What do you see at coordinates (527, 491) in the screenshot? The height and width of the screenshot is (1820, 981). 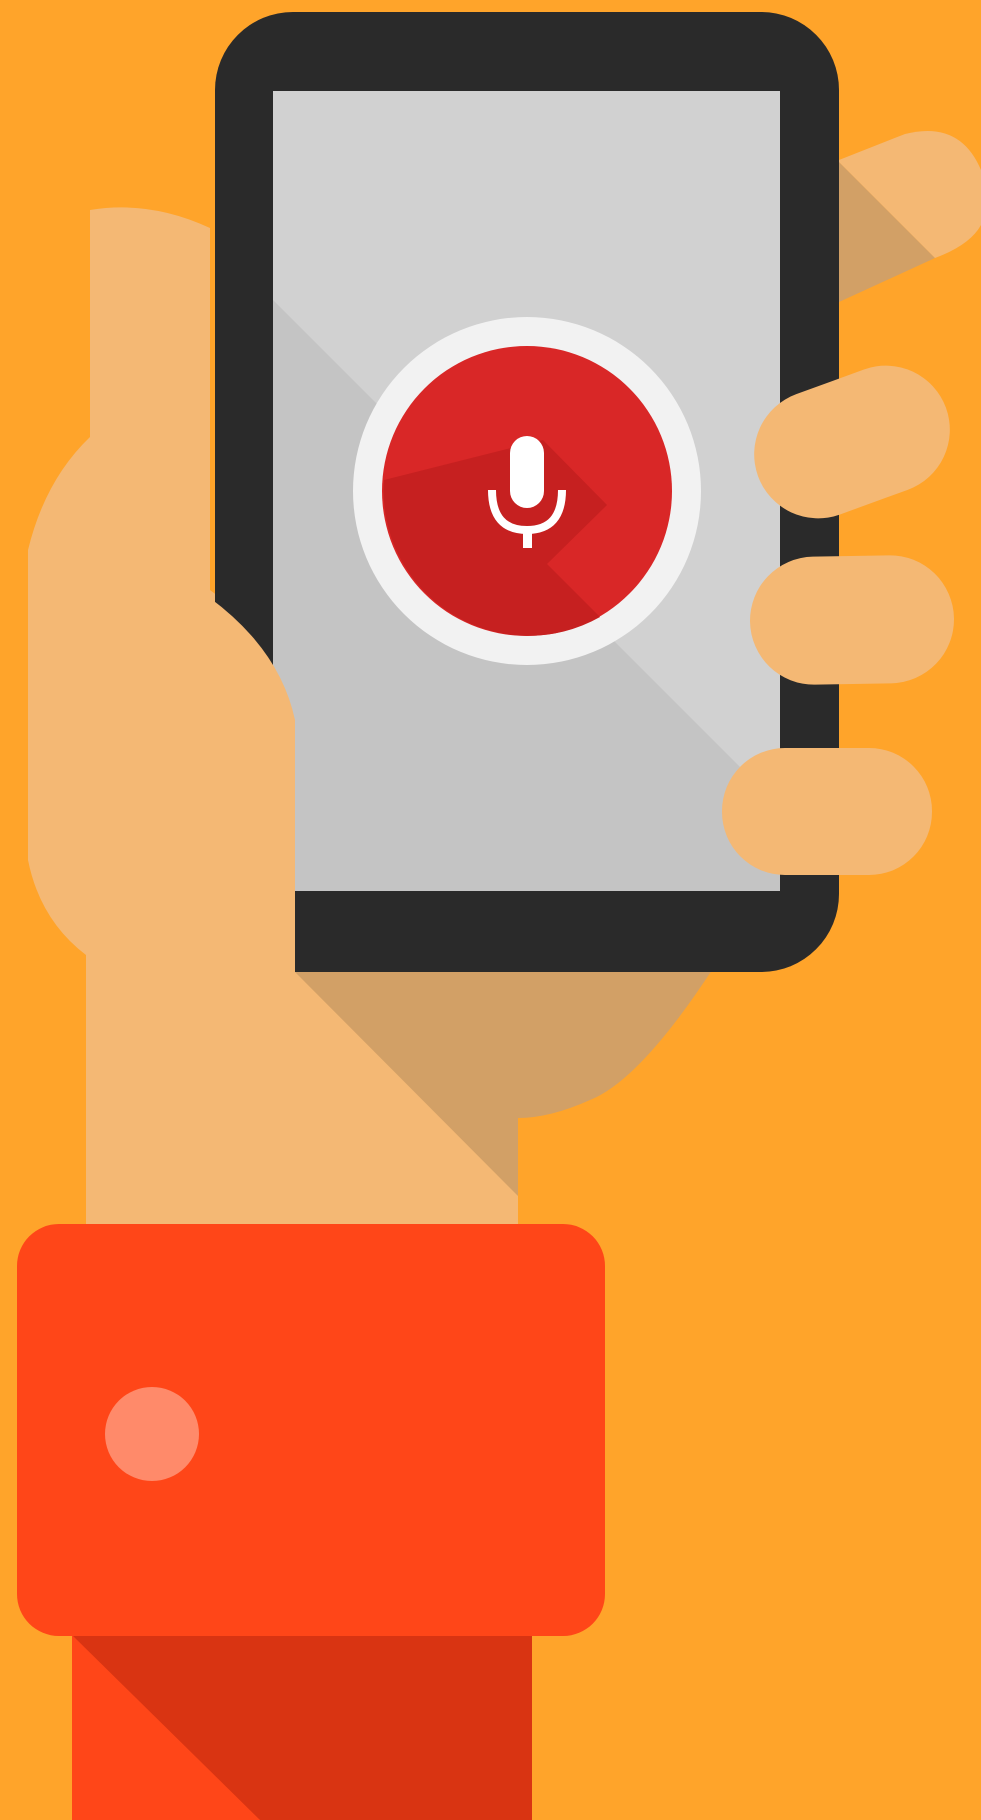 I see `voice-search-button` at bounding box center [527, 491].